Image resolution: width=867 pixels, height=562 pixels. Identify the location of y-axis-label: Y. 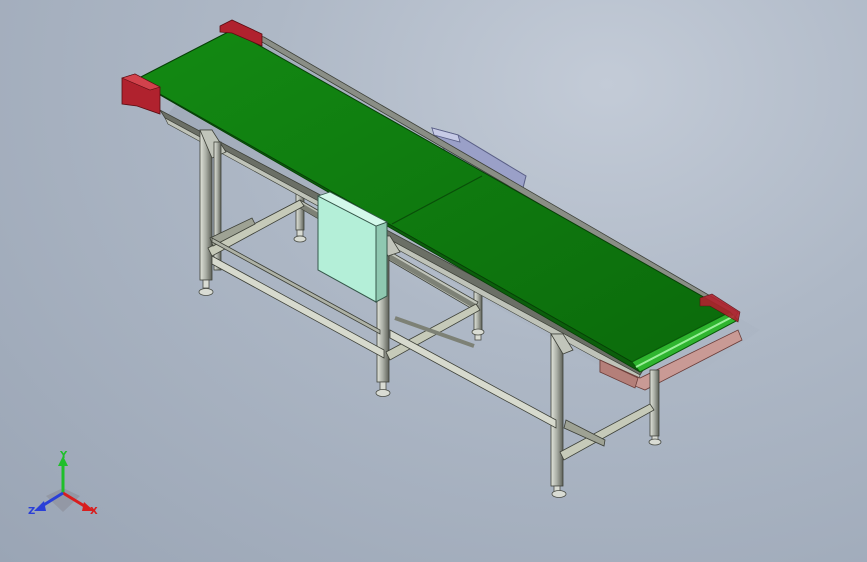
(63, 455).